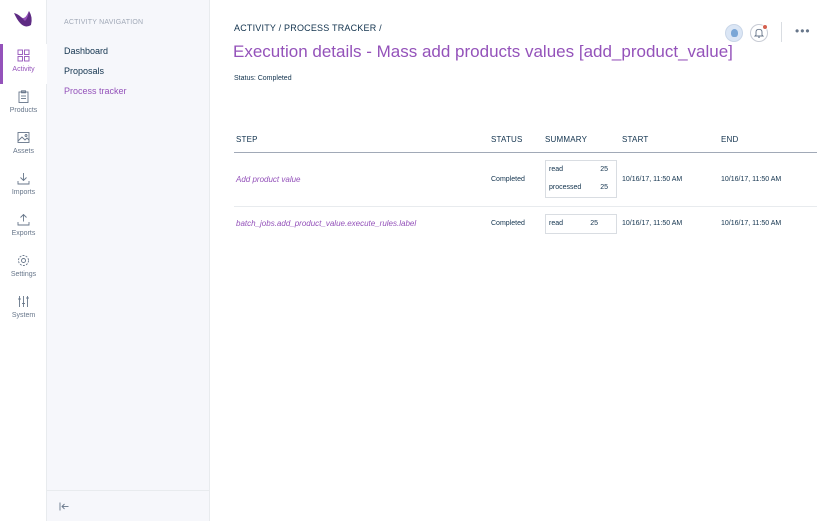 The image size is (840, 521). I want to click on column-header-step: STEP, so click(247, 139).